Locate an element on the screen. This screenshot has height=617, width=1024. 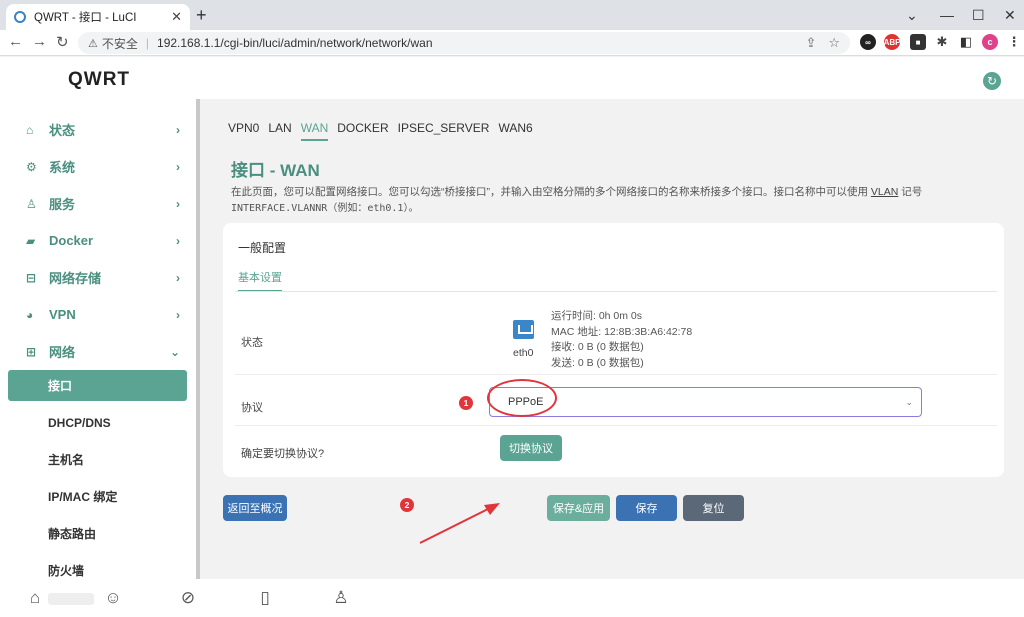
tab-wan: WAN is located at coordinates (314, 131).